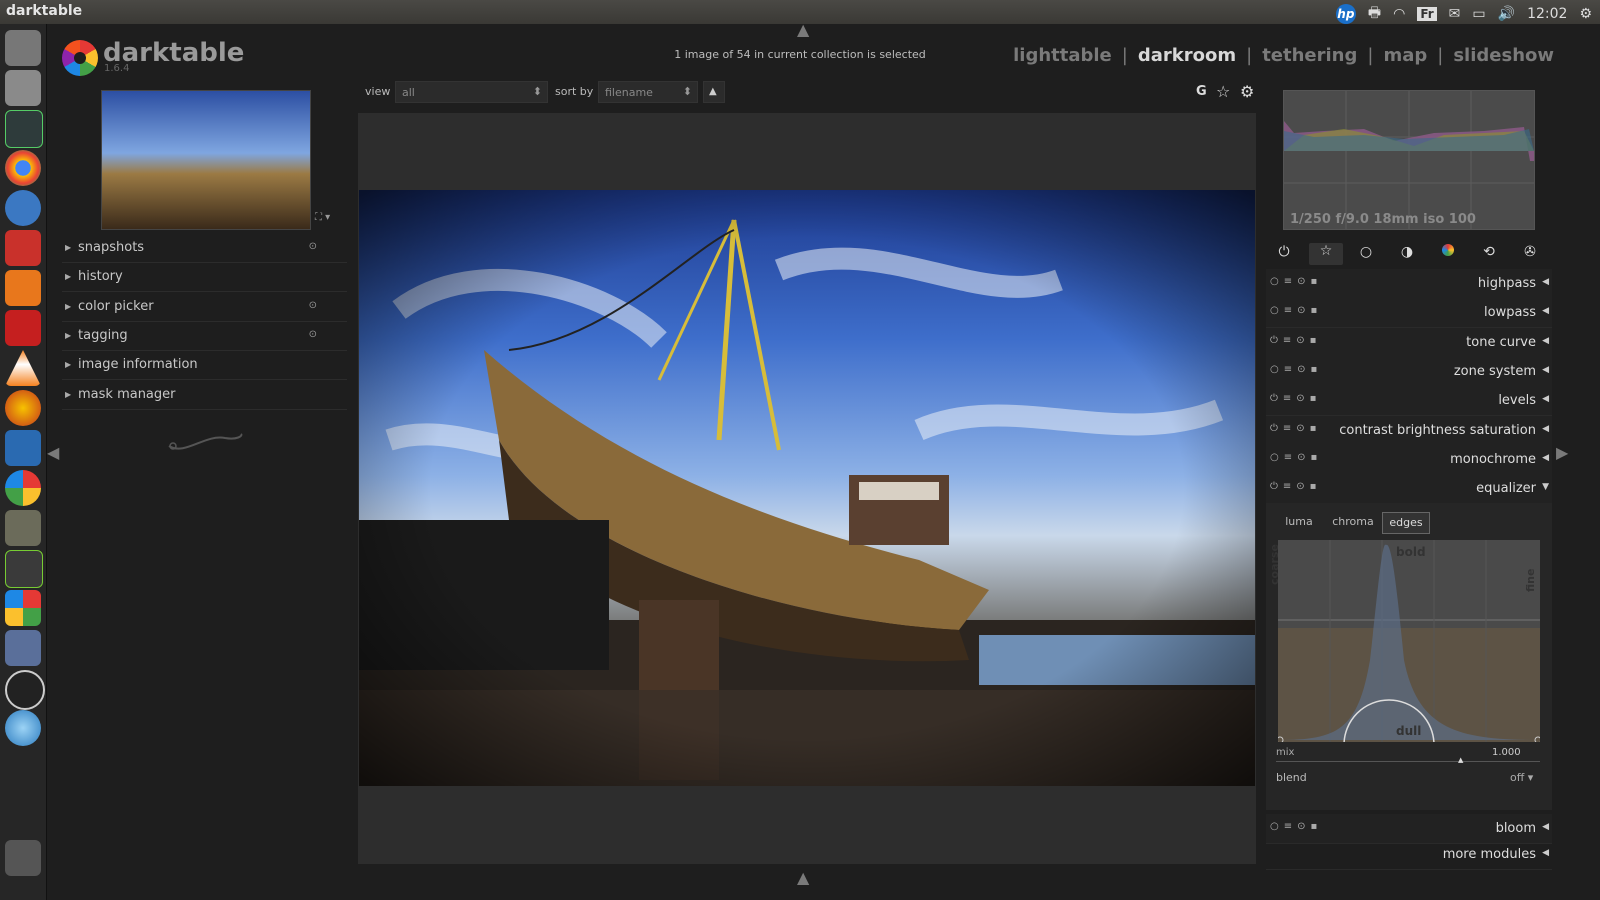 The height and width of the screenshot is (900, 1600). What do you see at coordinates (23, 88) in the screenshot?
I see `files-icon` at bounding box center [23, 88].